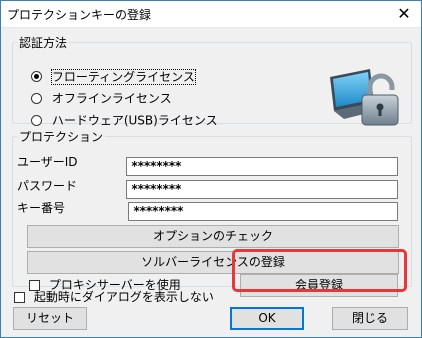 The height and width of the screenshot is (338, 422). I want to click on radio-floating-license: フローティングライセンス, so click(113, 76).